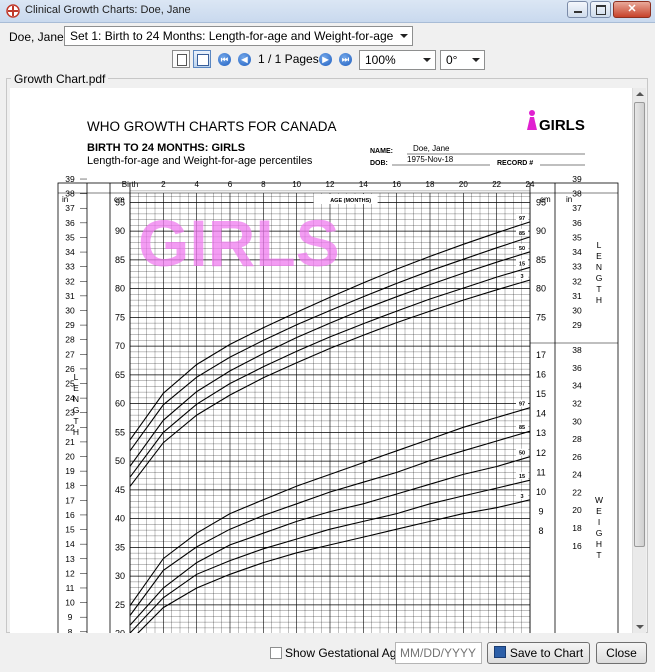 The width and height of the screenshot is (655, 672). I want to click on previous-page-button: ◀, so click(244, 59).